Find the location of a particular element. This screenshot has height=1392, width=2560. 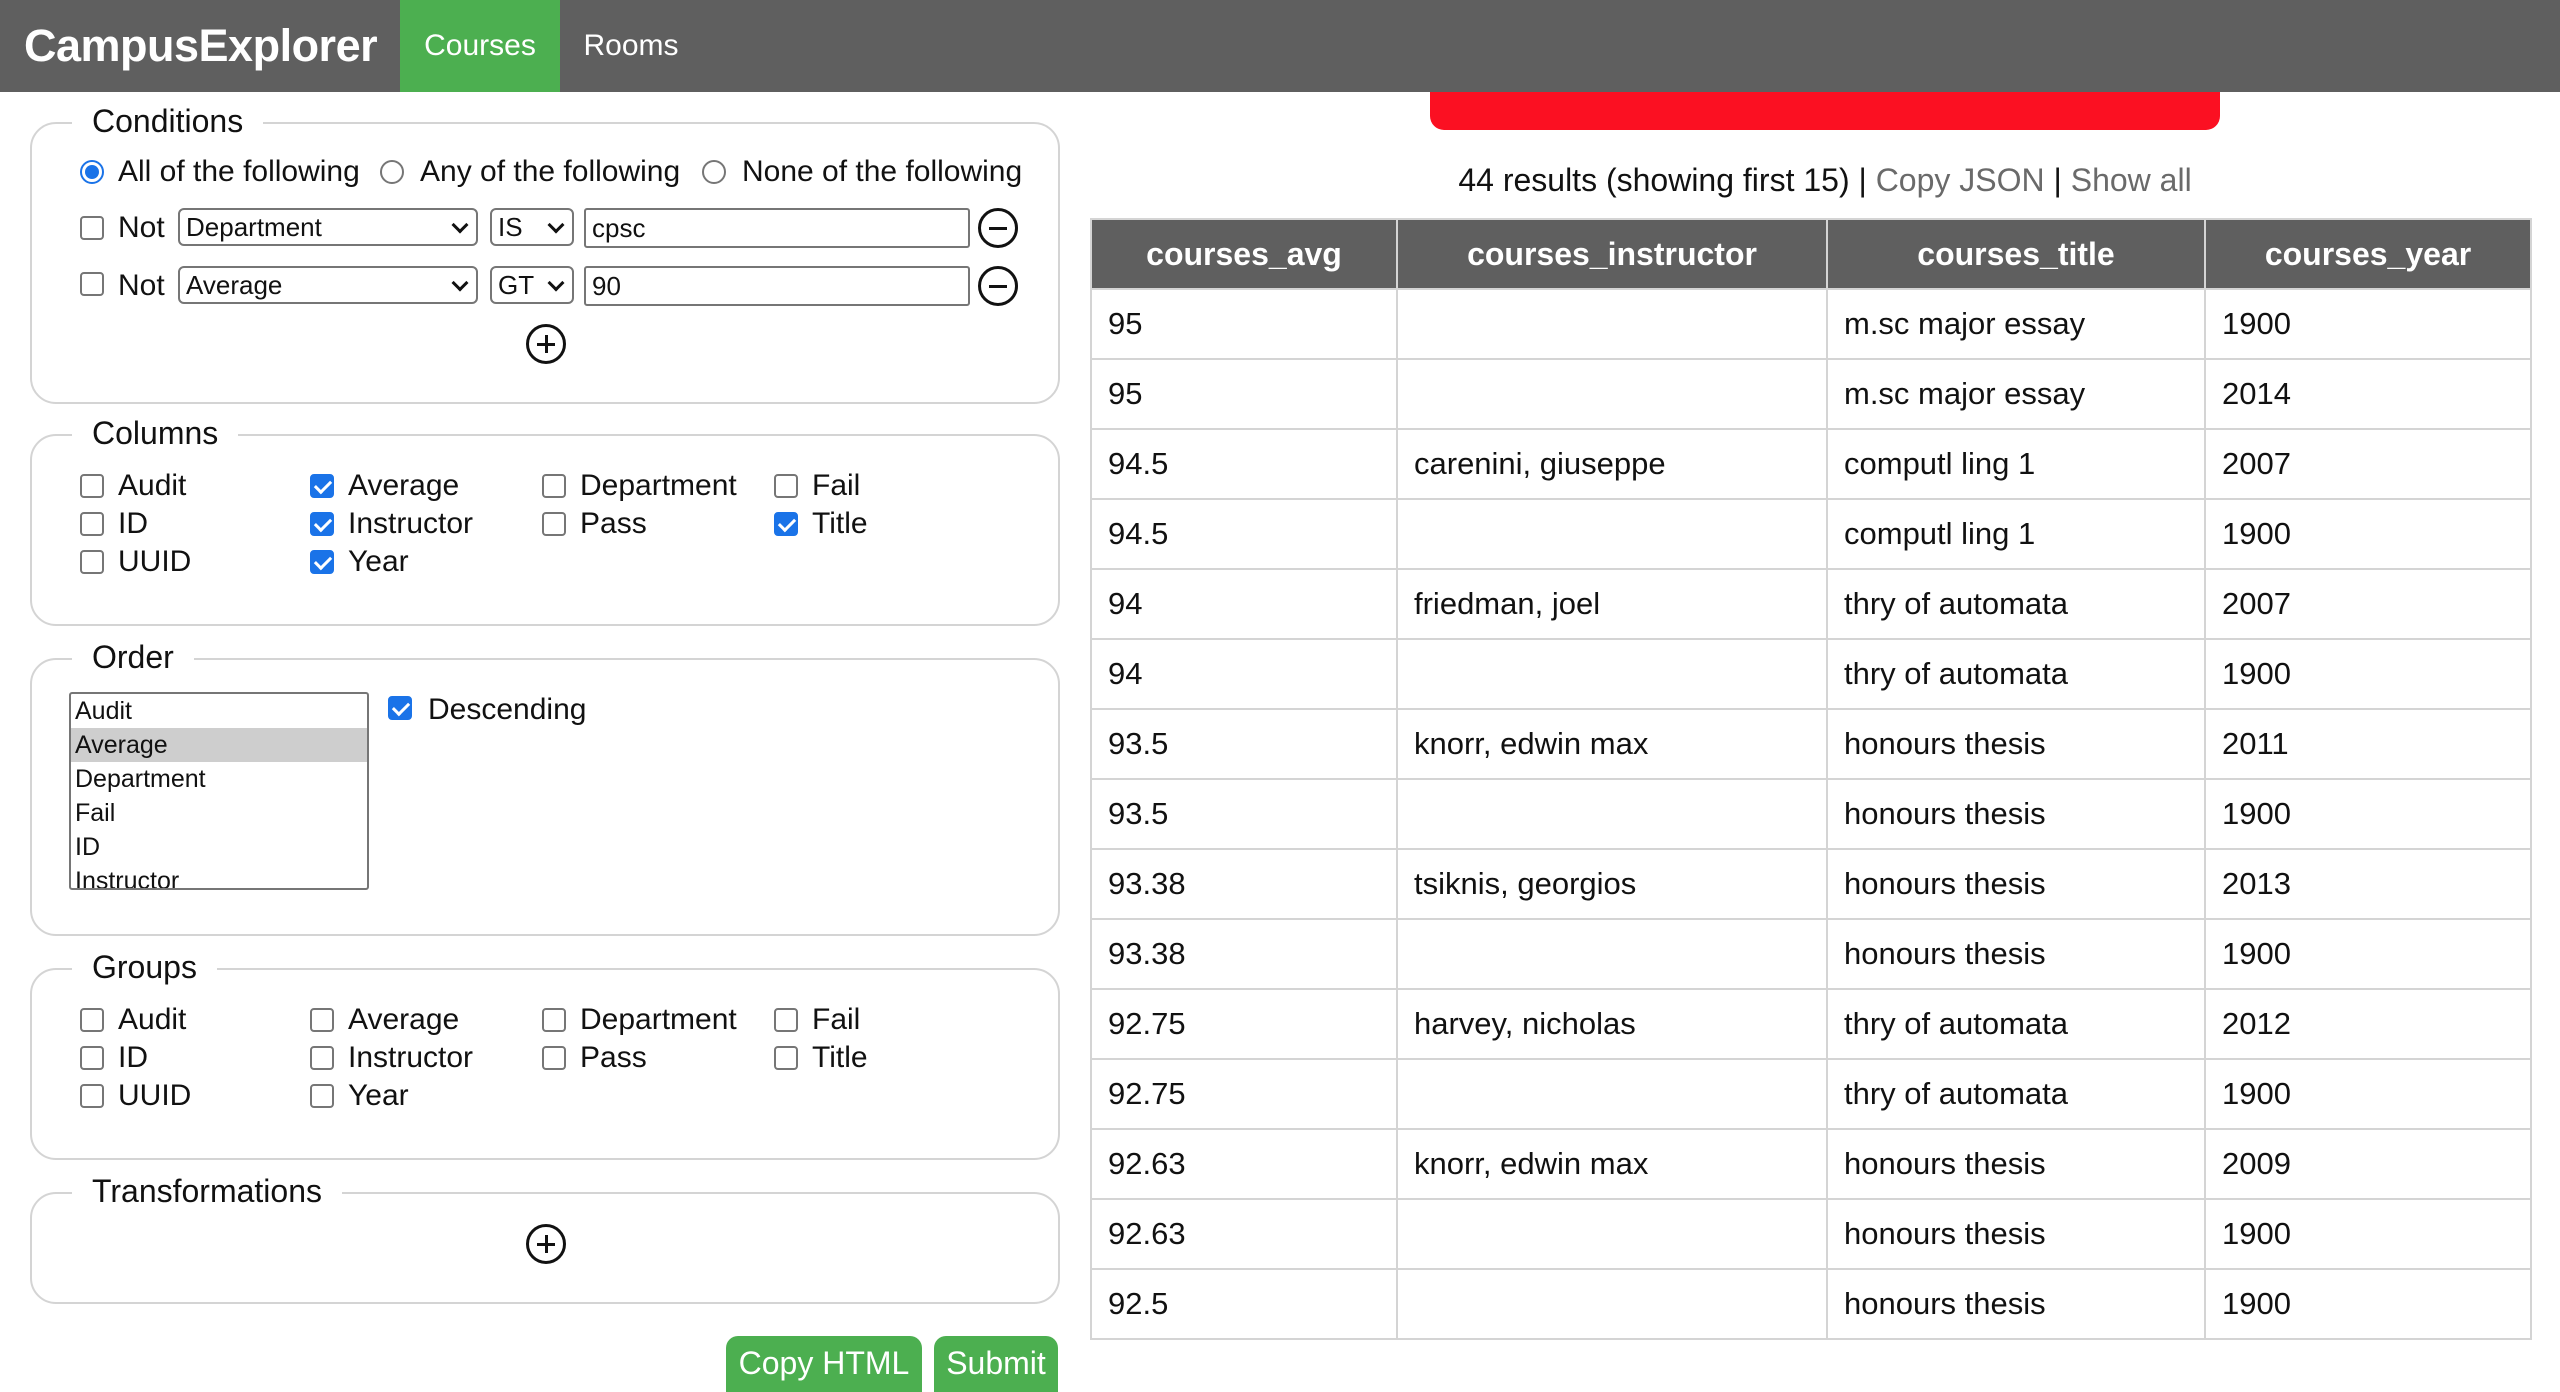

column-audit-checkbox is located at coordinates (92, 486).